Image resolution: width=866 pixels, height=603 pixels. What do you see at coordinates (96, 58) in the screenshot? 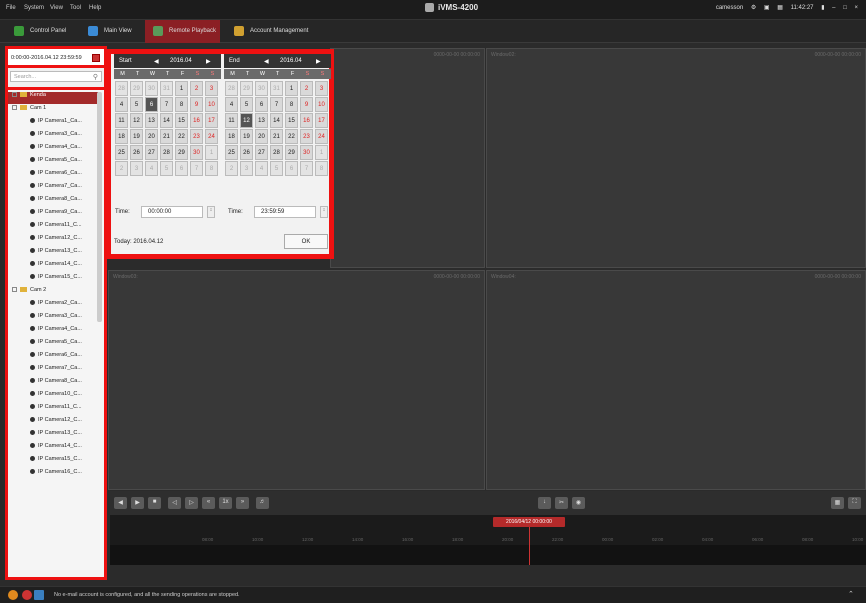
I see `calendar-icon` at bounding box center [96, 58].